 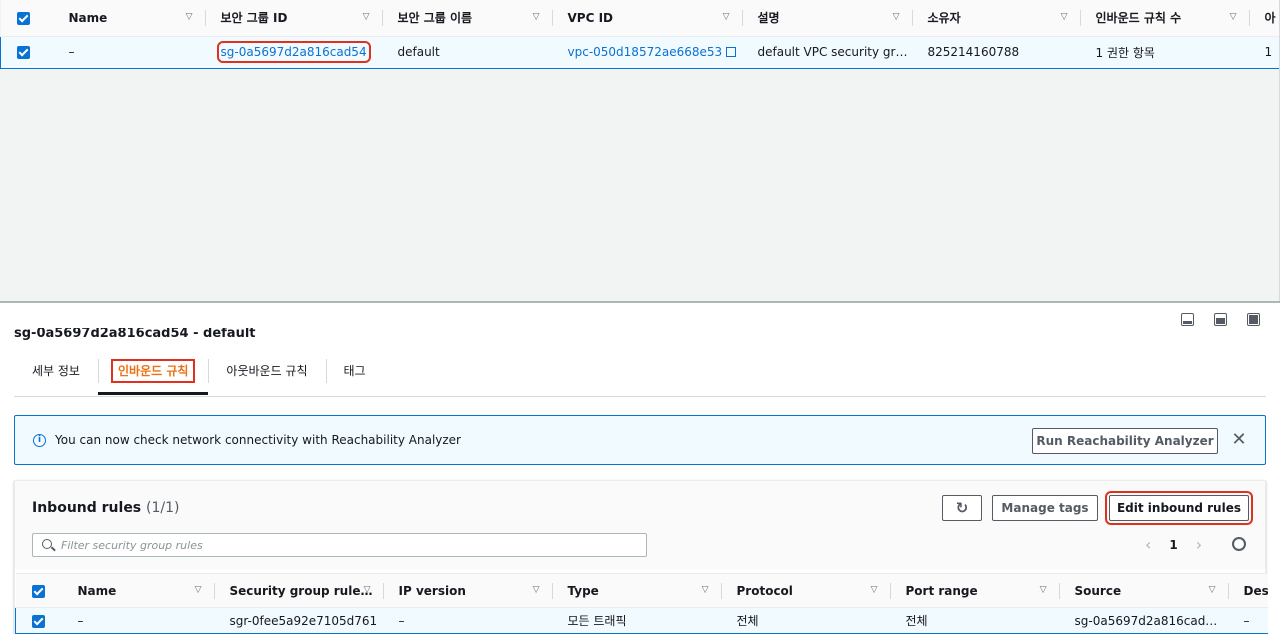 What do you see at coordinates (640, 375) in the screenshot?
I see `detail-tabs: 세부 정보 인바운드 규칙 아웃바운드 규칙 태그` at bounding box center [640, 375].